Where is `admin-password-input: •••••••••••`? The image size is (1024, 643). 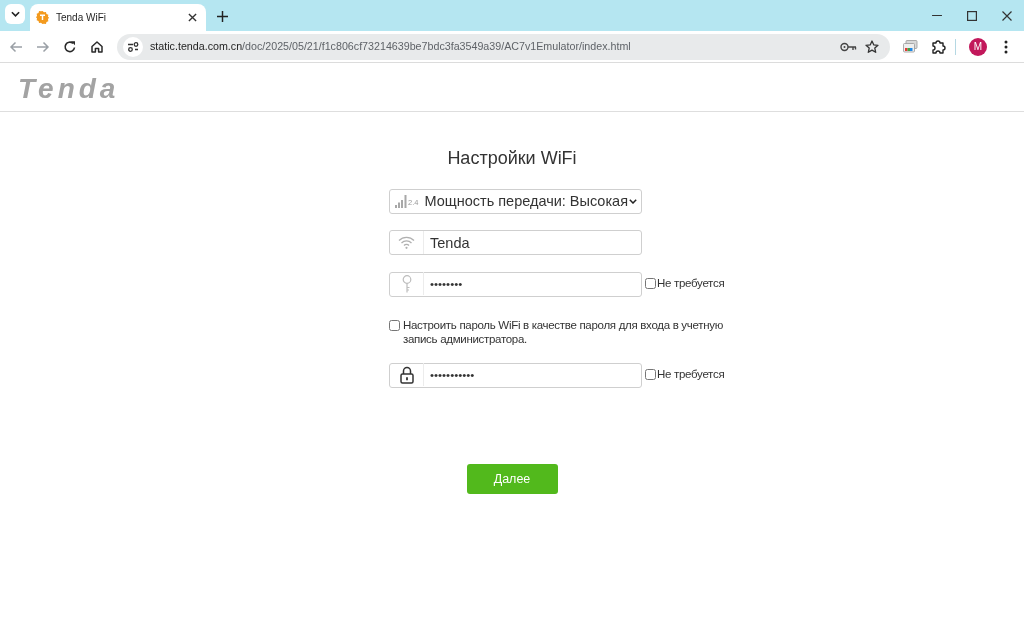 admin-password-input: ••••••••••• is located at coordinates (515, 375).